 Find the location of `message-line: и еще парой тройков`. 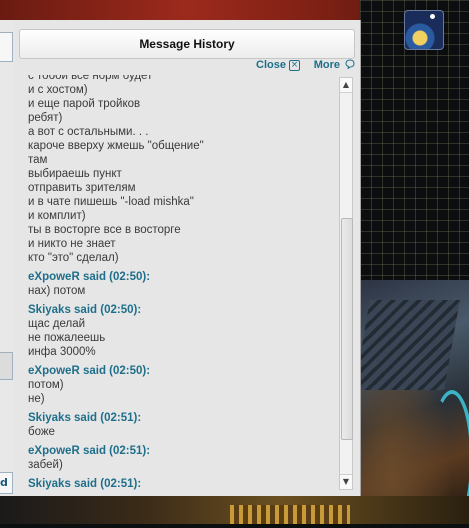

message-line: и еще парой тройков is located at coordinates (84, 104).